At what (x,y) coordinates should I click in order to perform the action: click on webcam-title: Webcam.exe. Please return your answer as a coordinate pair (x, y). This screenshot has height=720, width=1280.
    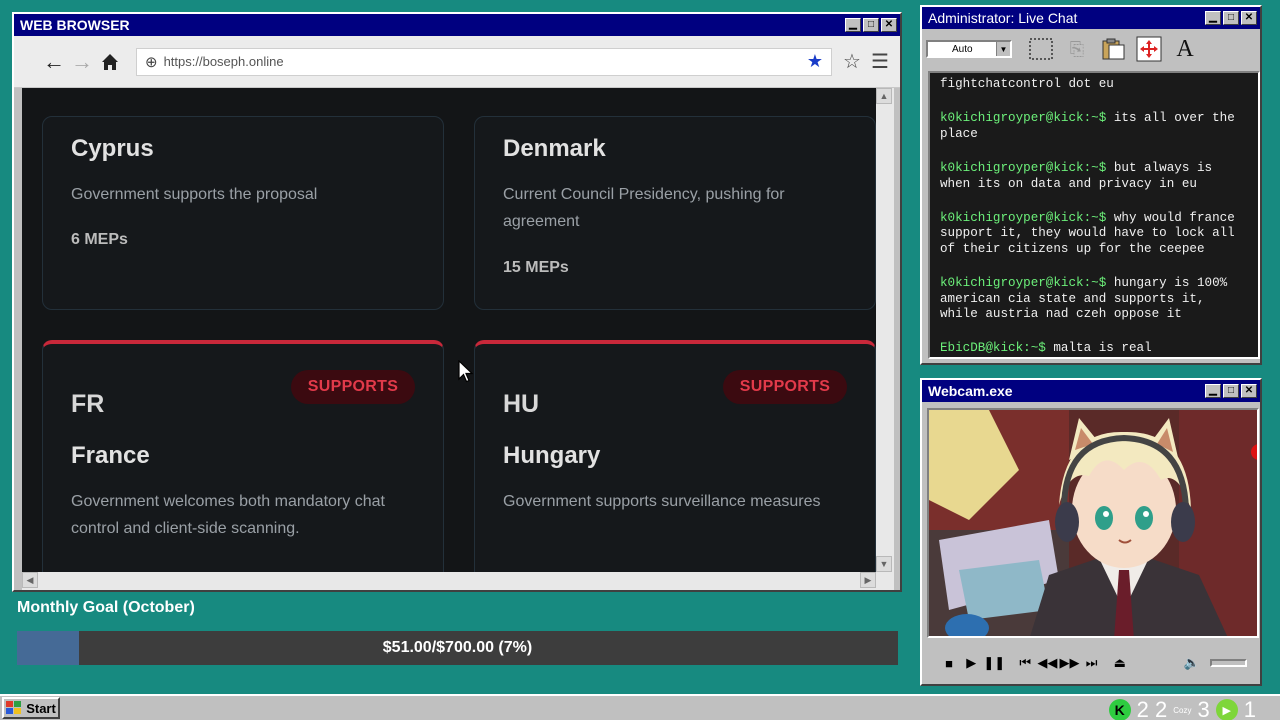
    Looking at the image, I should click on (970, 391).